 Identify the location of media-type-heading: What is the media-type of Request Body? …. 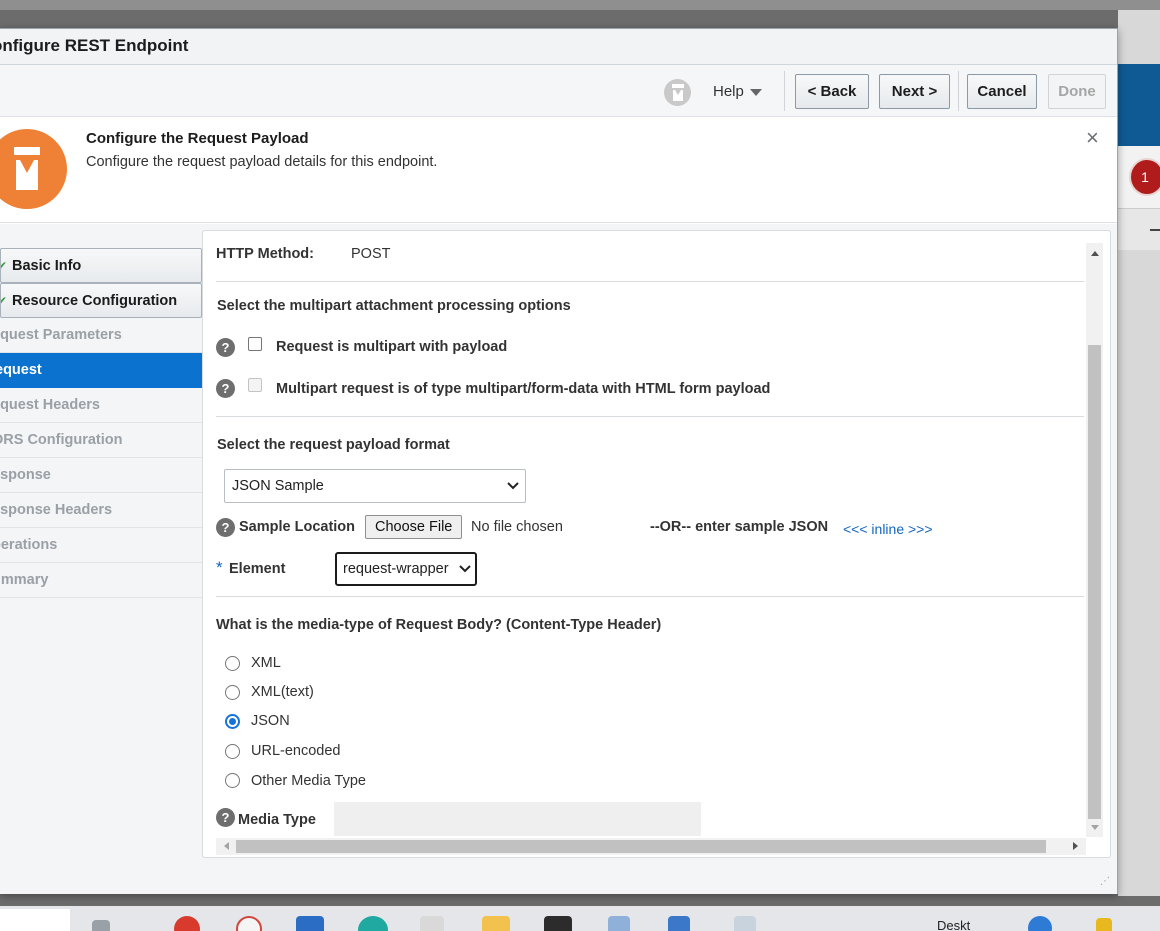
(439, 625).